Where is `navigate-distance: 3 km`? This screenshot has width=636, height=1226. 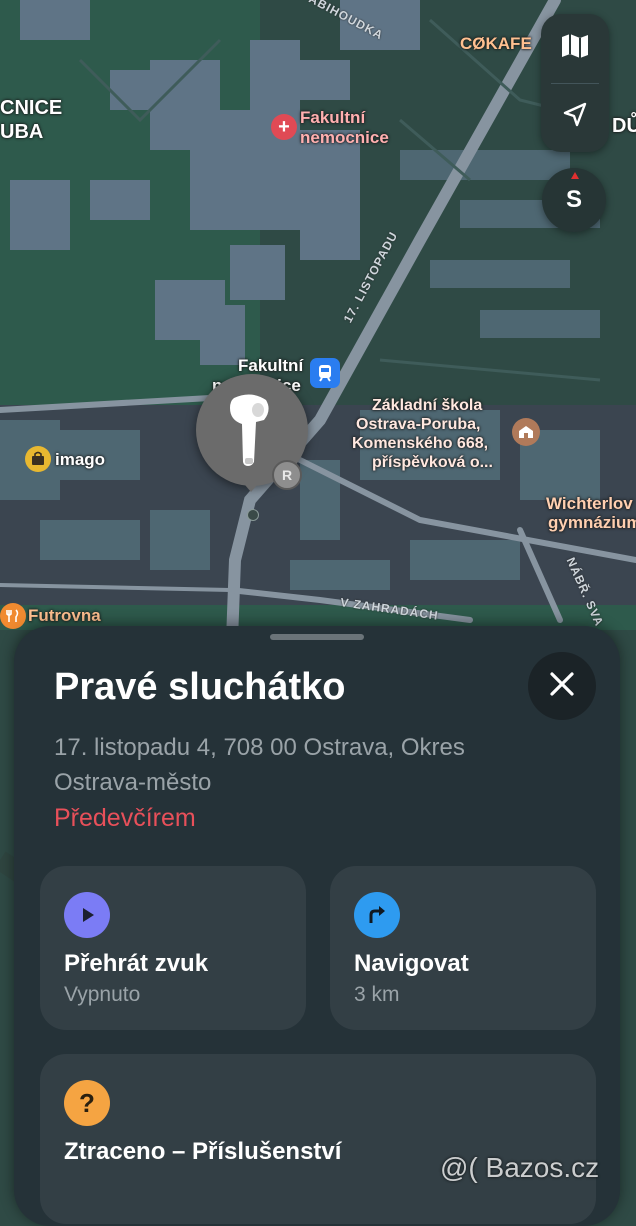 navigate-distance: 3 km is located at coordinates (377, 994).